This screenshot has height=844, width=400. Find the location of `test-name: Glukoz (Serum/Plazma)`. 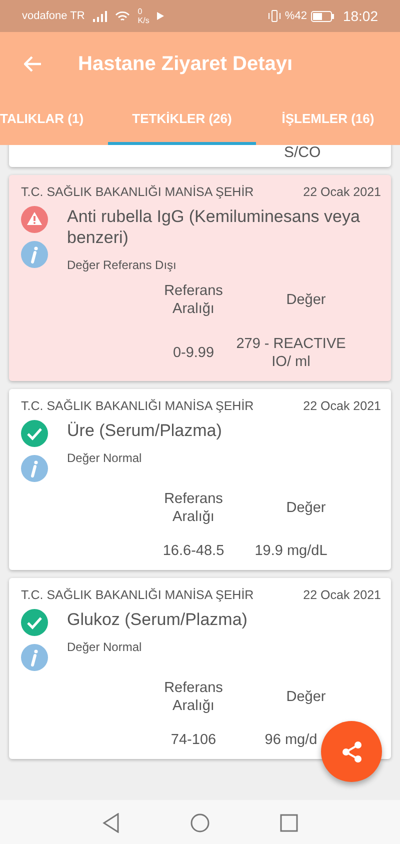

test-name: Glukoz (Serum/Plazma) is located at coordinates (157, 619).